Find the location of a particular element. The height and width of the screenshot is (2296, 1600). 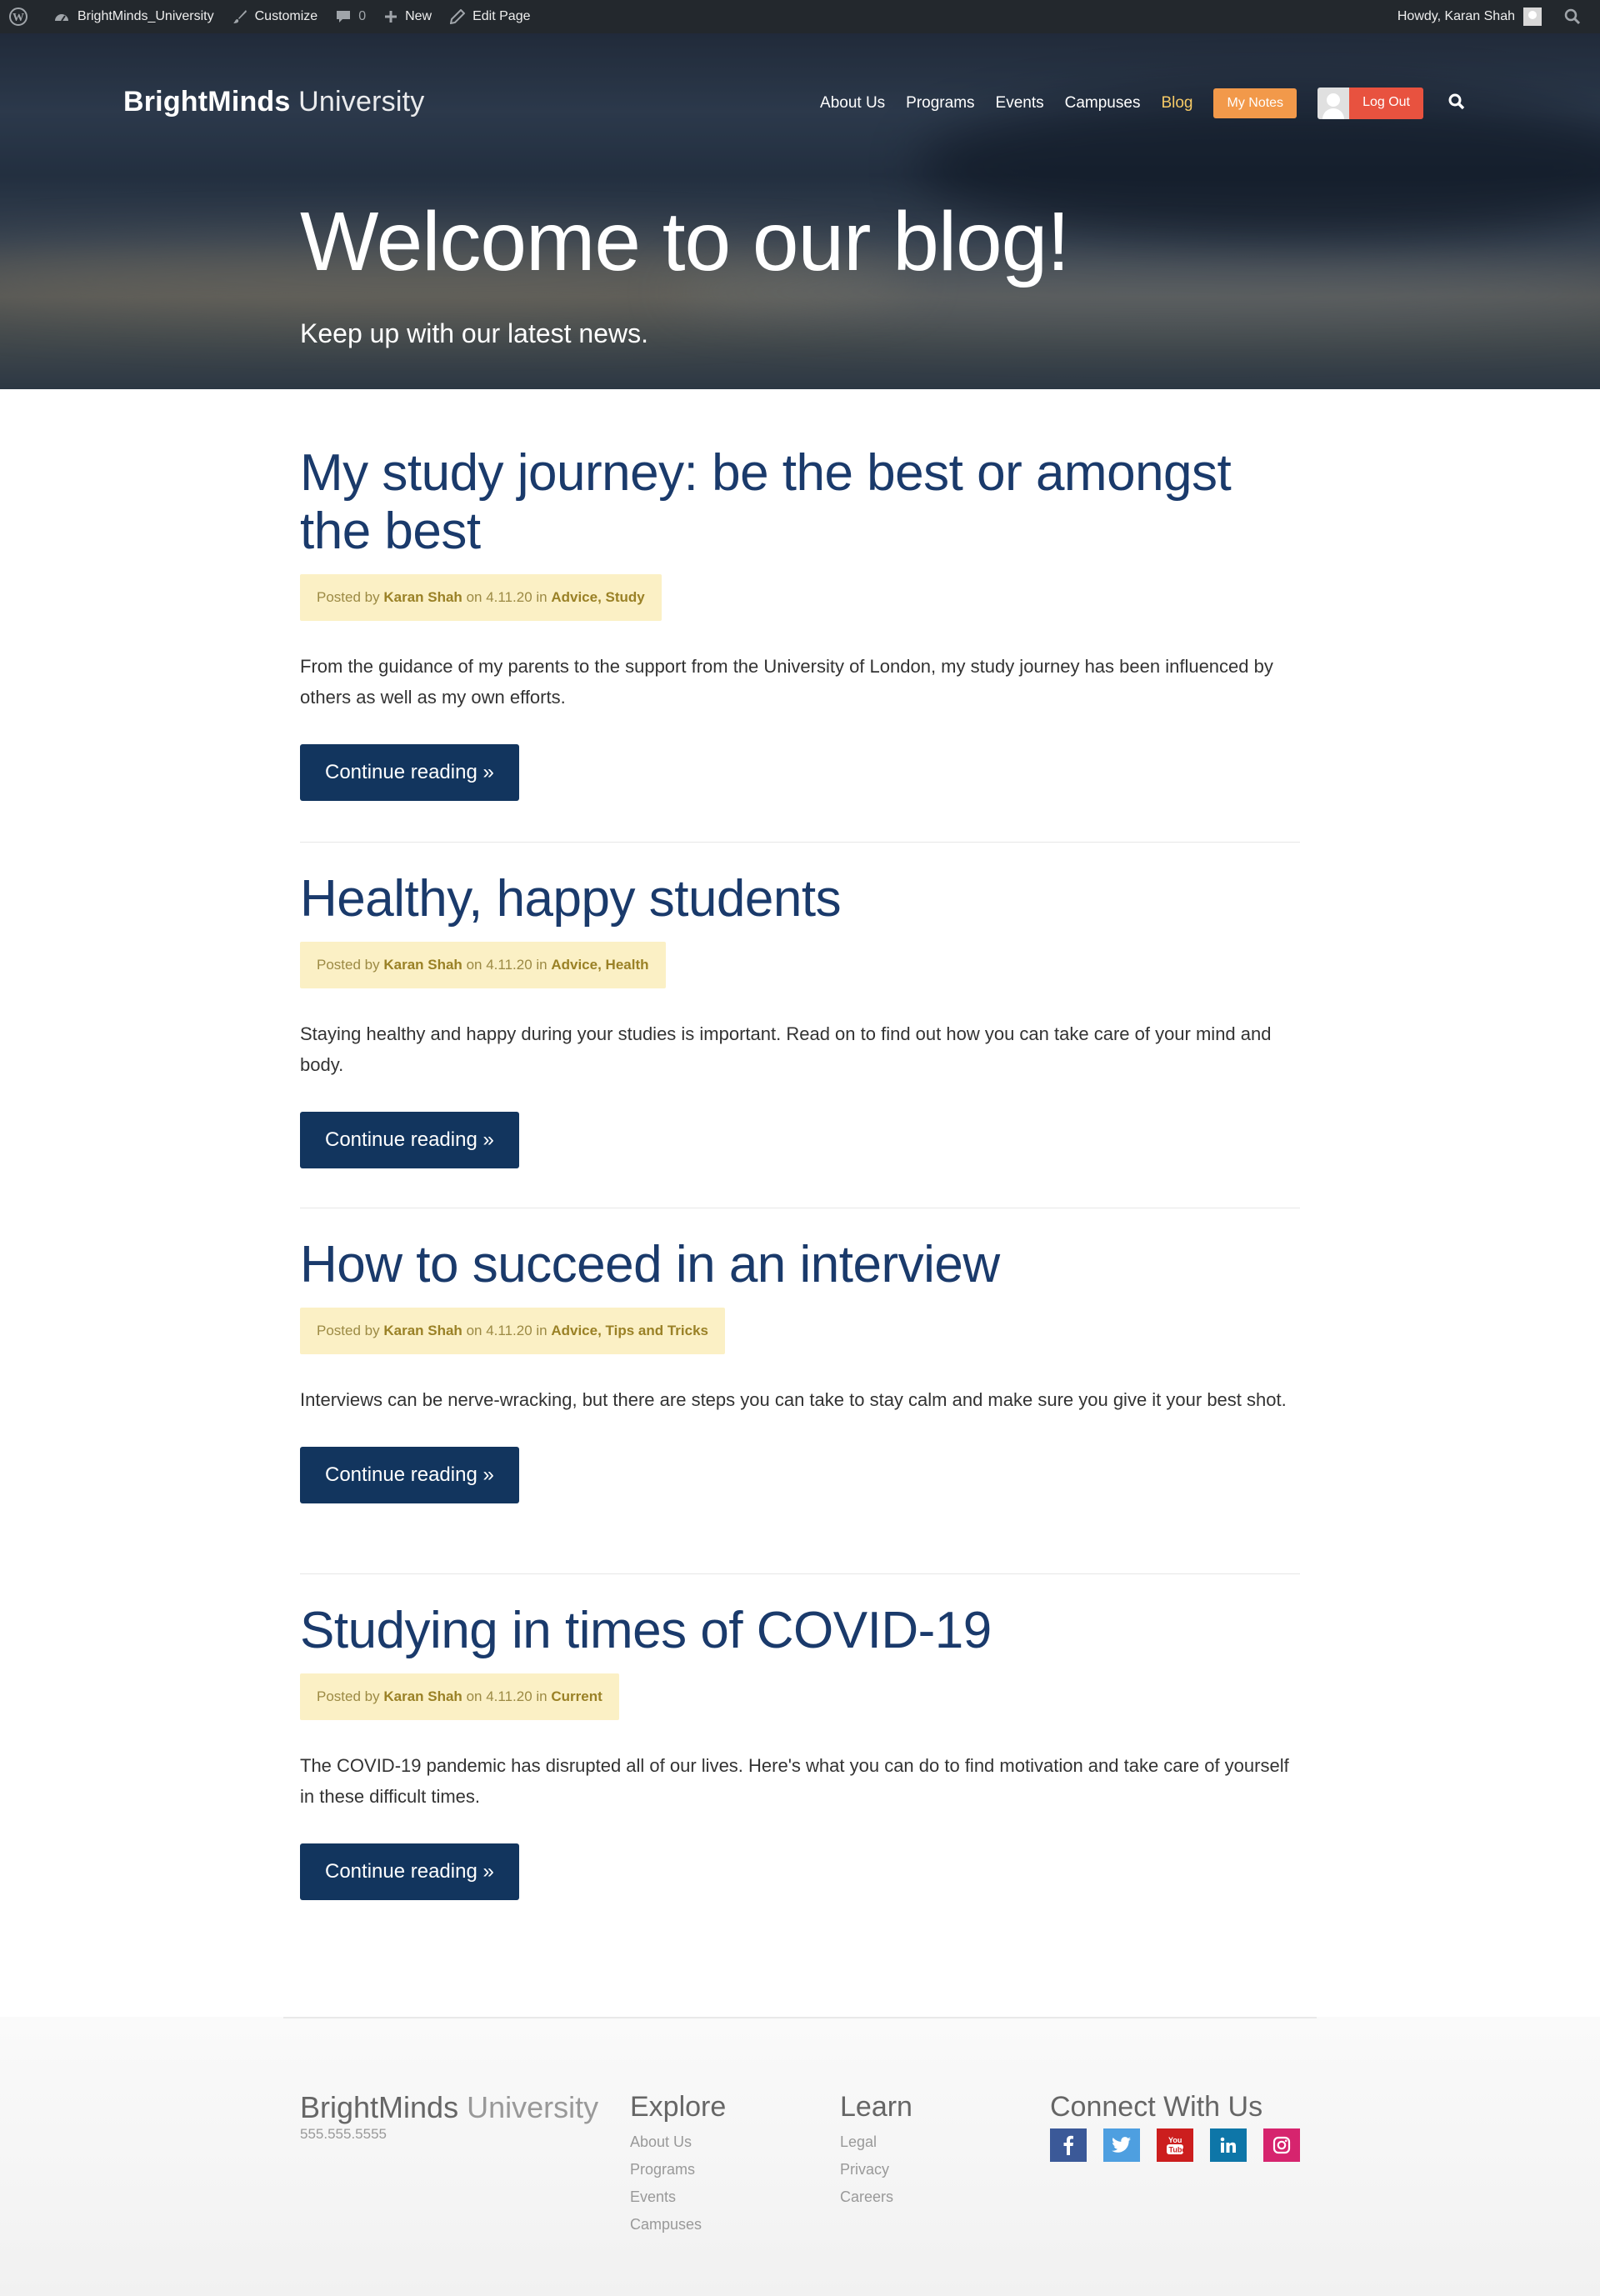

admin-comments-count: 0 is located at coordinates (362, 16).